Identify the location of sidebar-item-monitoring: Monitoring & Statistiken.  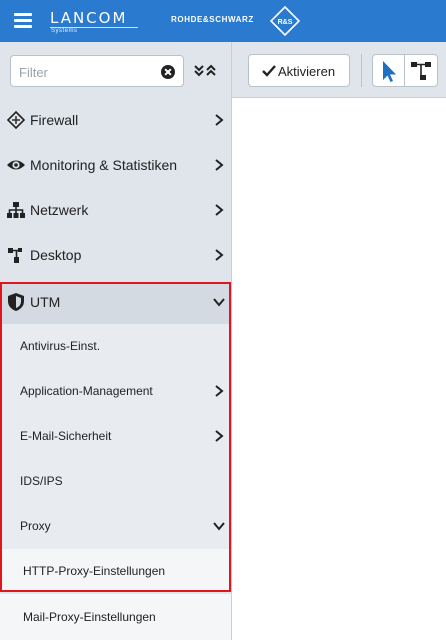
(115, 165).